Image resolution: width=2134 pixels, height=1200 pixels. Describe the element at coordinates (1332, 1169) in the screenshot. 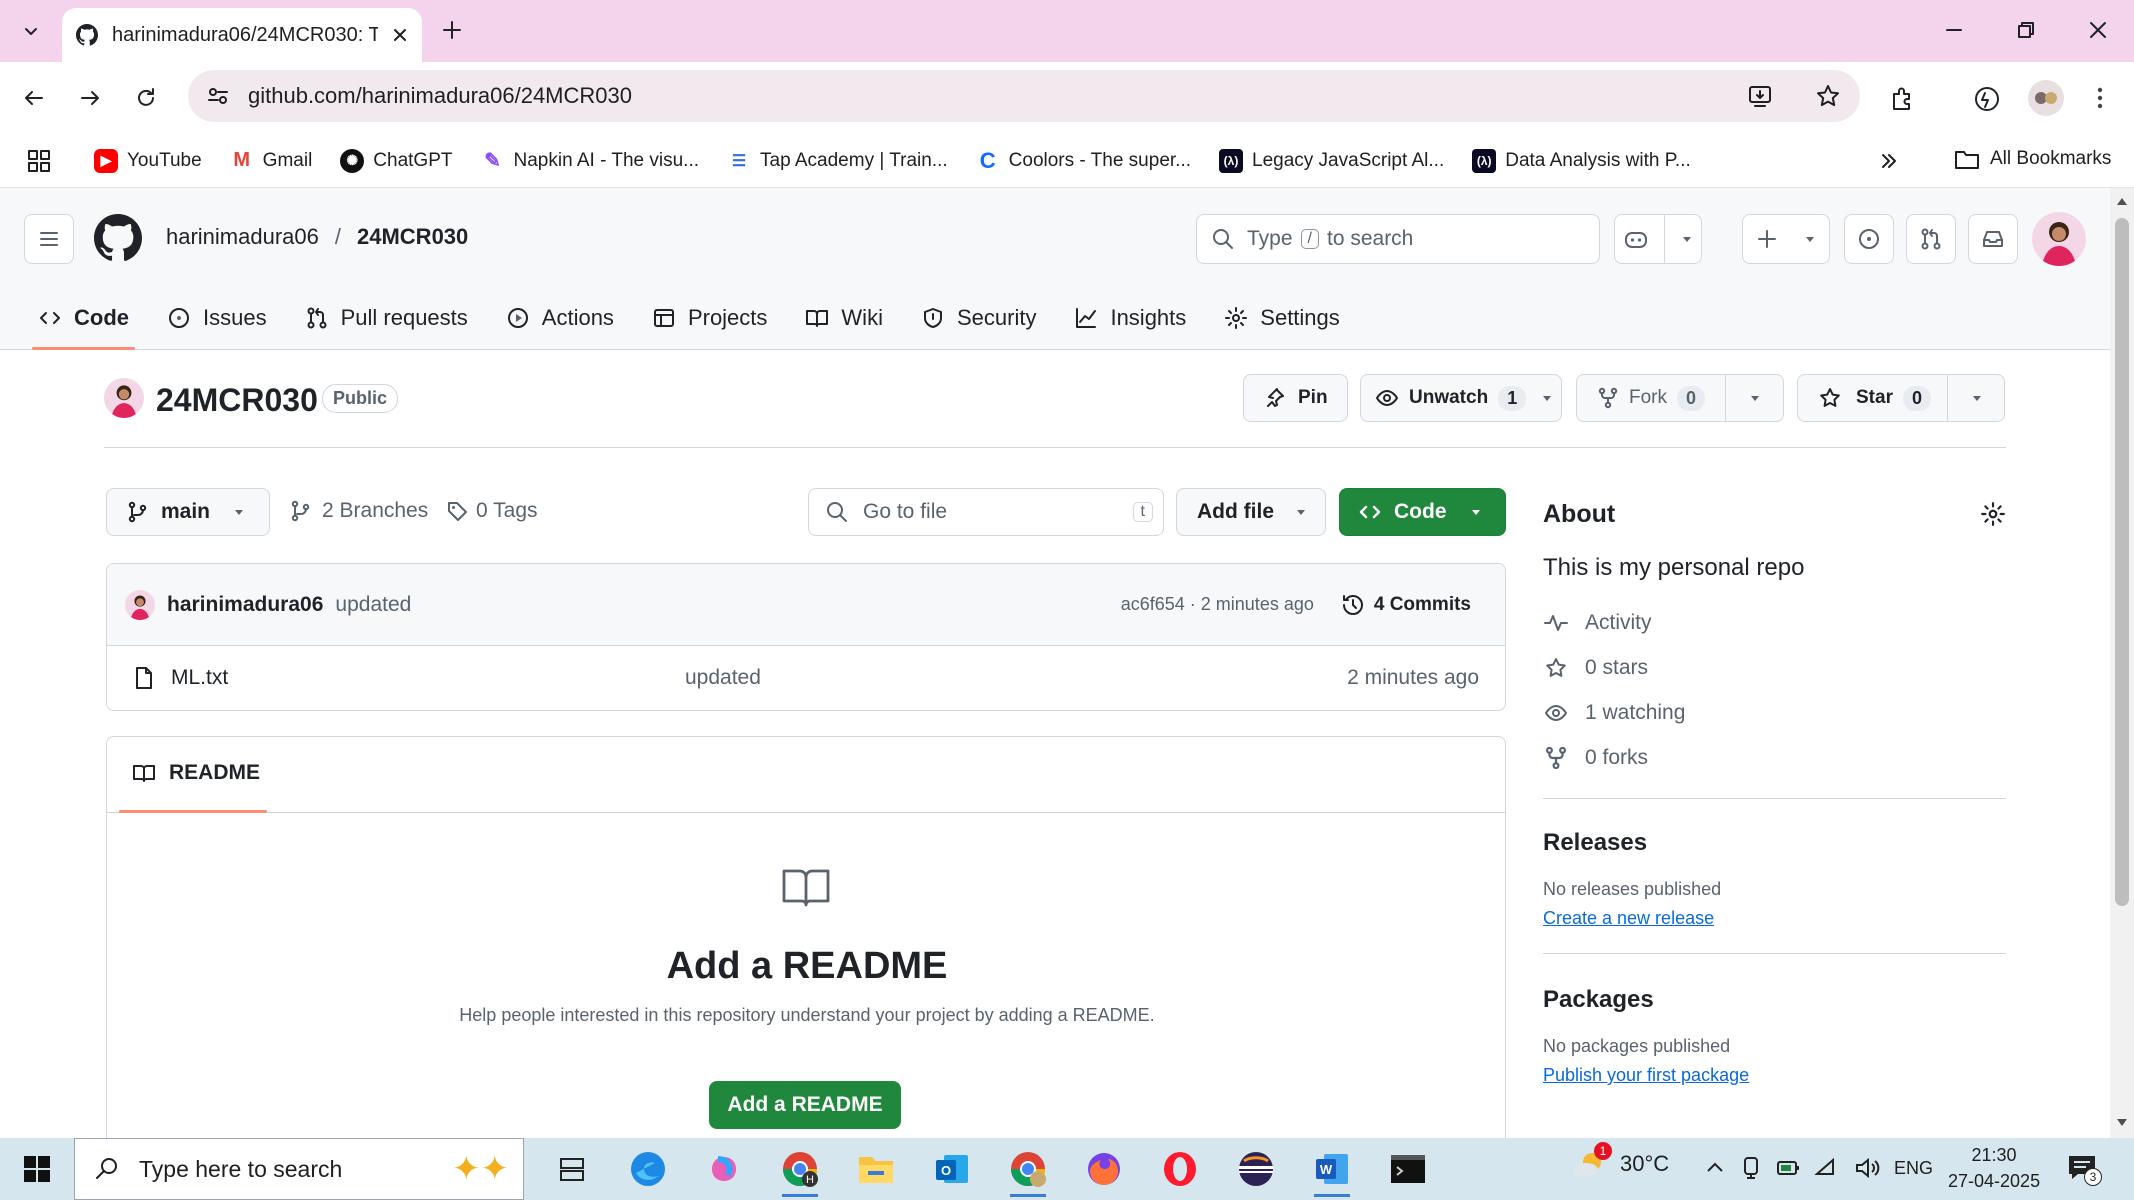

I see `taskbar-word: W` at that location.